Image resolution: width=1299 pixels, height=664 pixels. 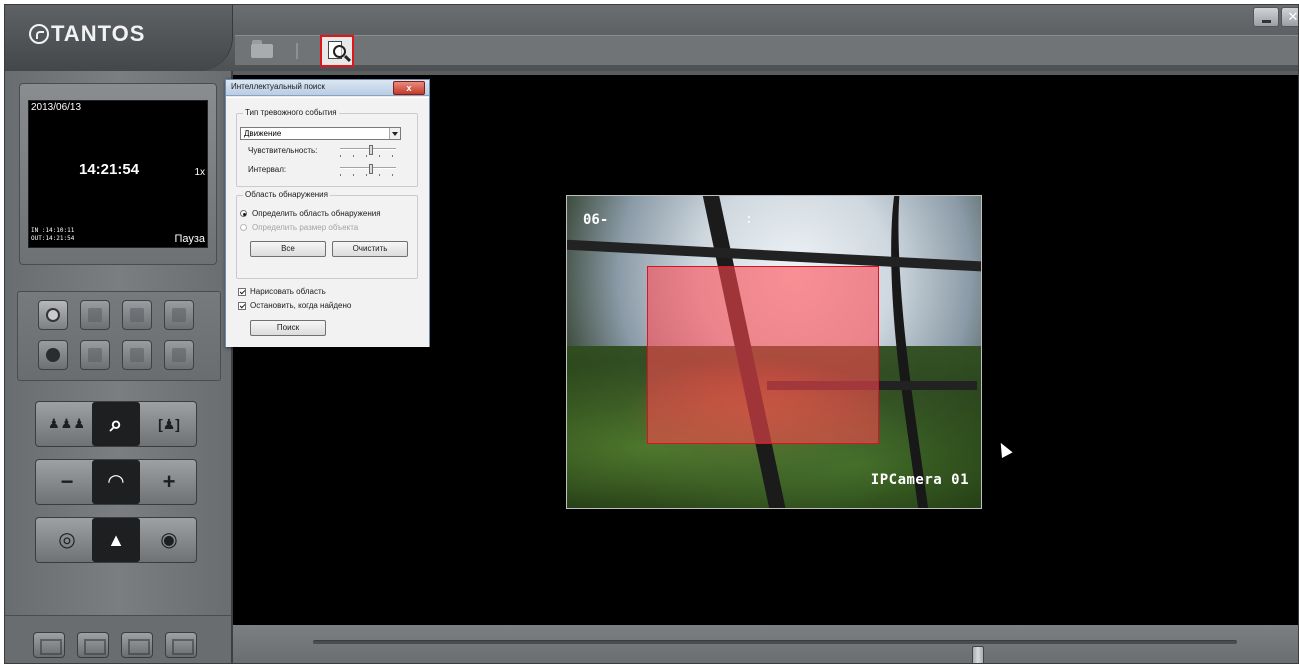 I want to click on interval-slider, so click(x=368, y=170).